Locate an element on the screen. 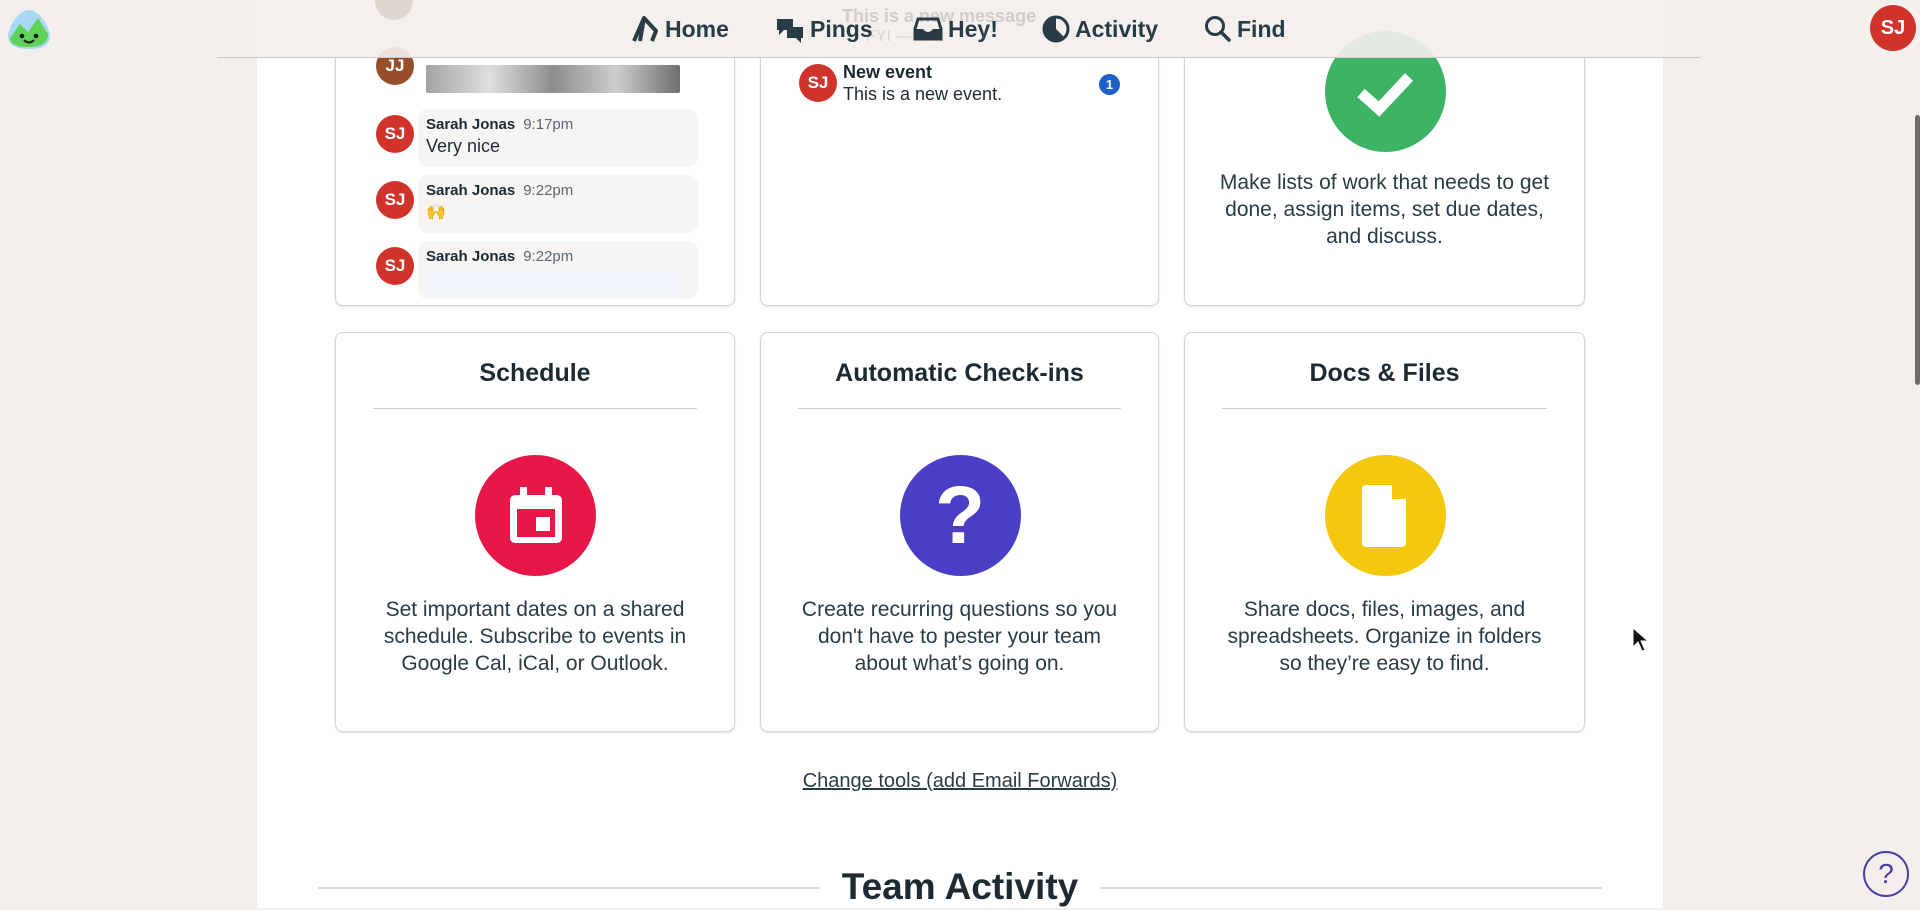  scrollbar-thumb is located at coordinates (1917, 250).